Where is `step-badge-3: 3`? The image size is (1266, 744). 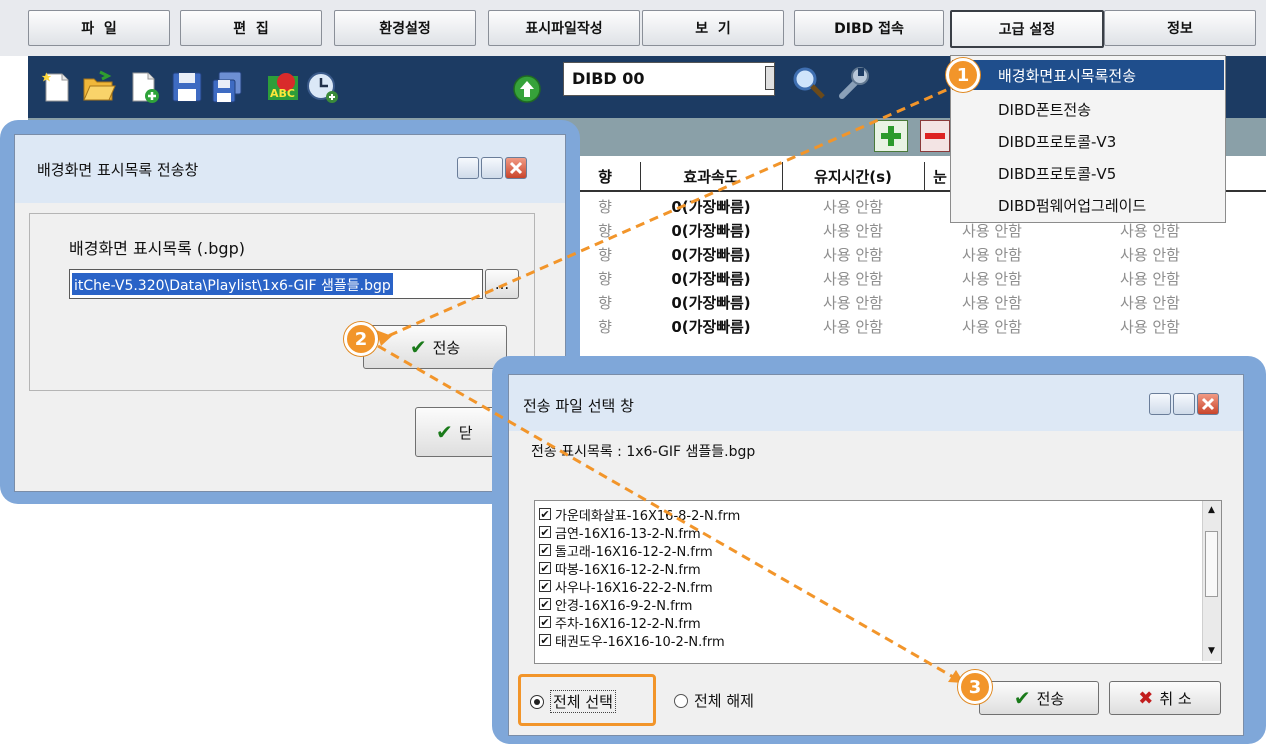 step-badge-3: 3 is located at coordinates (975, 687).